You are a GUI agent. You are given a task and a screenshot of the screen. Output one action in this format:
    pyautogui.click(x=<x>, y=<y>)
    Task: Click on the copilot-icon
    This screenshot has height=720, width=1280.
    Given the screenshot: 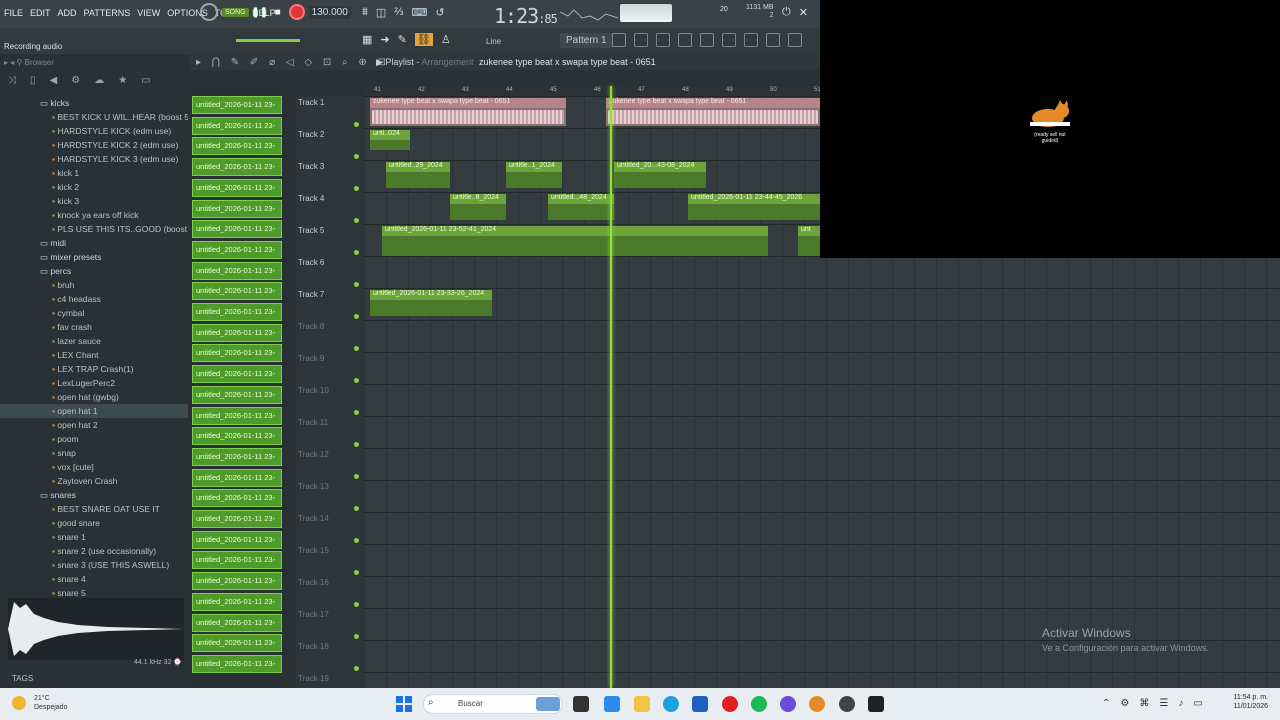 What is the action you would take?
    pyautogui.click(x=612, y=704)
    